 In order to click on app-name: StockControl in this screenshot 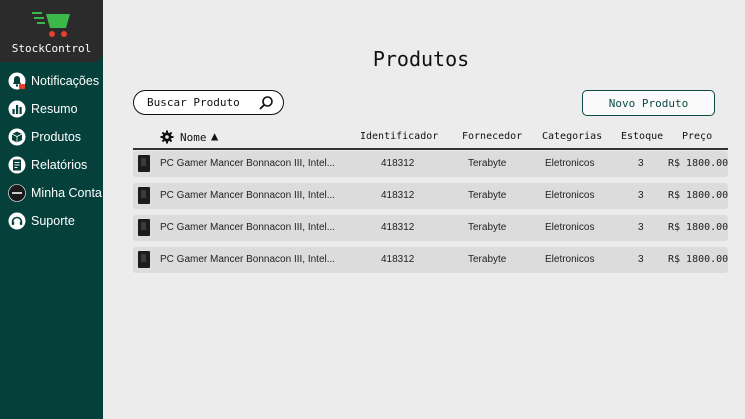, I will do `click(51, 48)`.